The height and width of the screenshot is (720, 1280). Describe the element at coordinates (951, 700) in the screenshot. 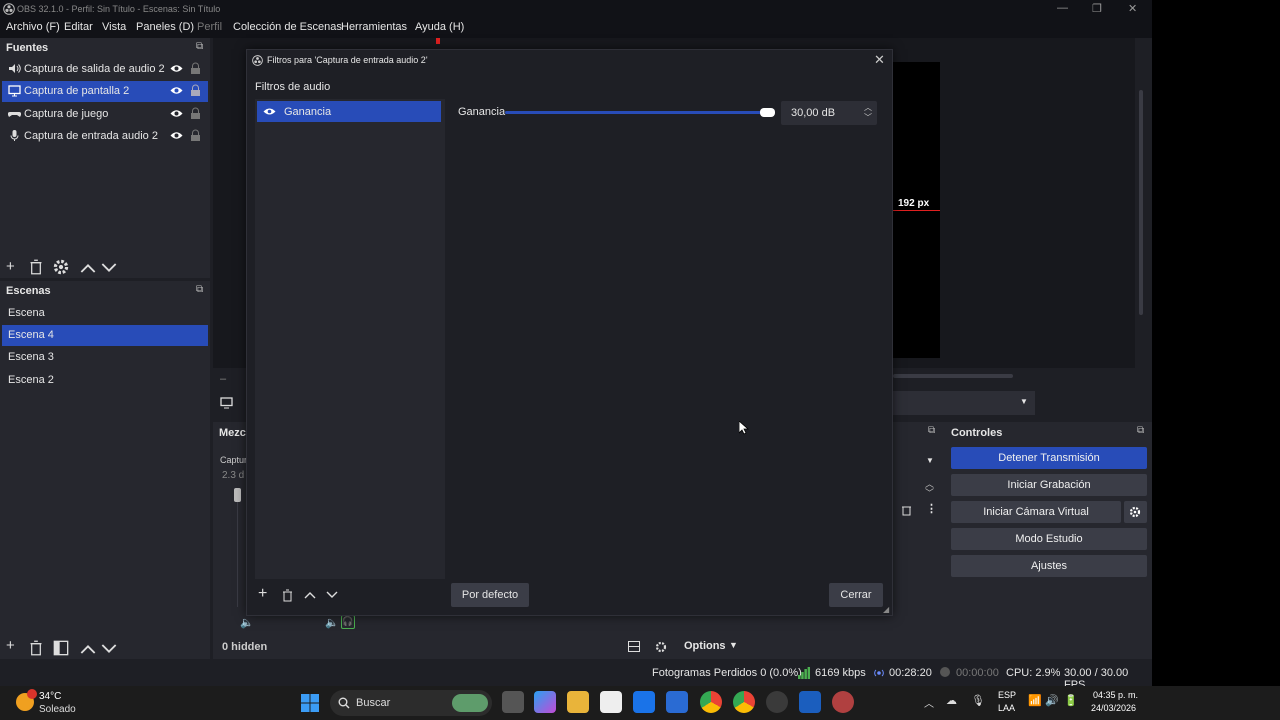

I see `tray-app-icon: ☁` at that location.